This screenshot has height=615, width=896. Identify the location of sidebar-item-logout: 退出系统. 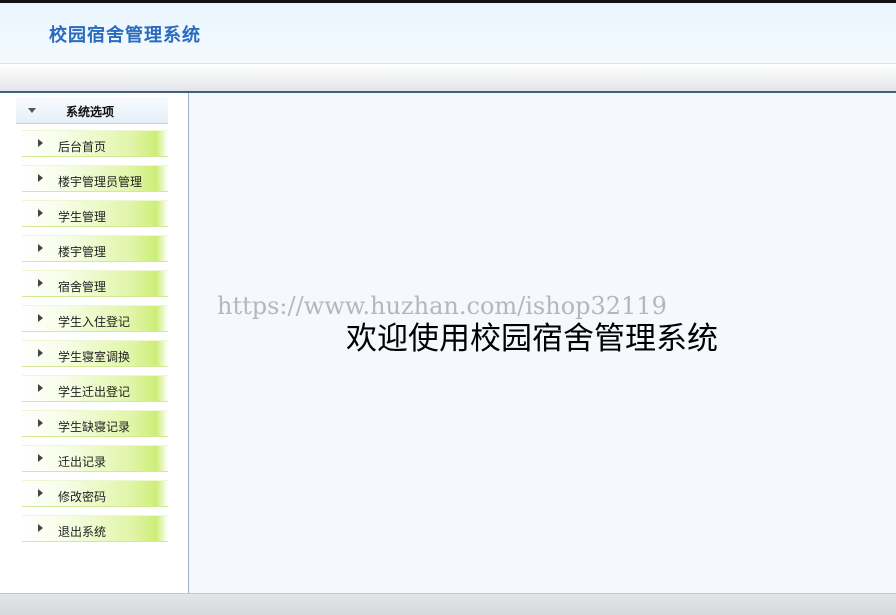
(95, 528).